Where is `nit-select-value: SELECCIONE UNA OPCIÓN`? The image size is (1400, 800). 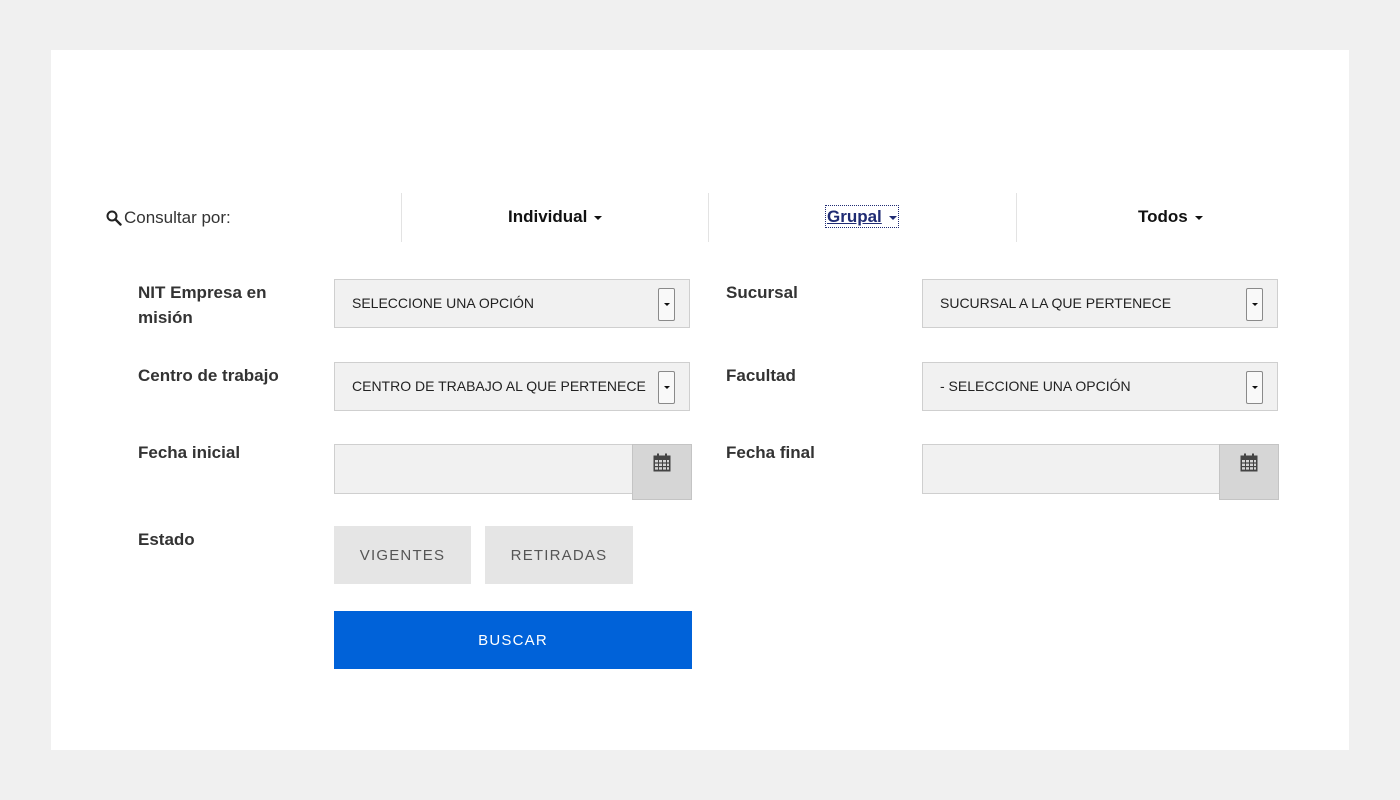 nit-select-value: SELECCIONE UNA OPCIÓN is located at coordinates (443, 303).